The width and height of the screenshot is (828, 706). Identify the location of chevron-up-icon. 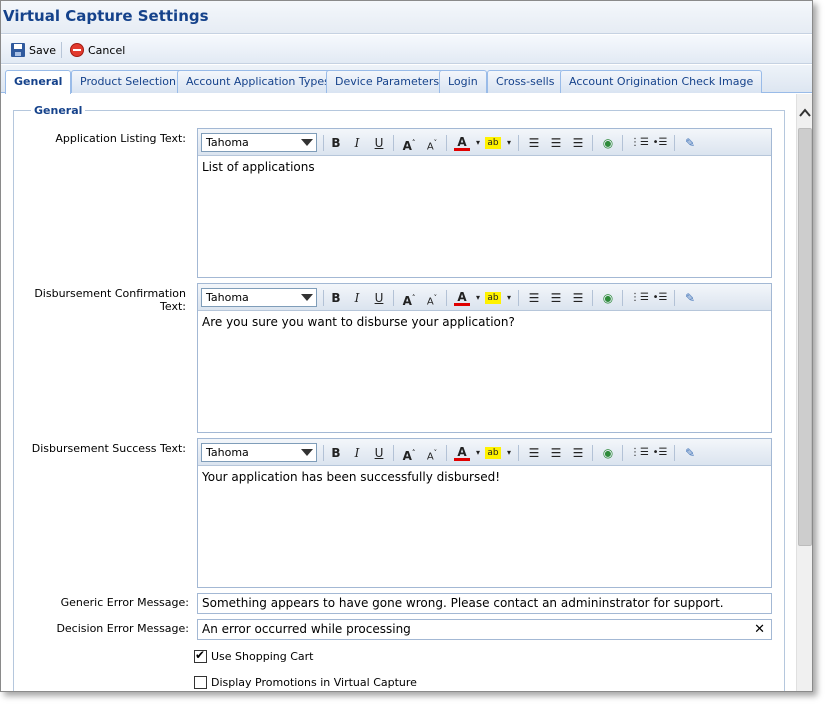
(805, 113).